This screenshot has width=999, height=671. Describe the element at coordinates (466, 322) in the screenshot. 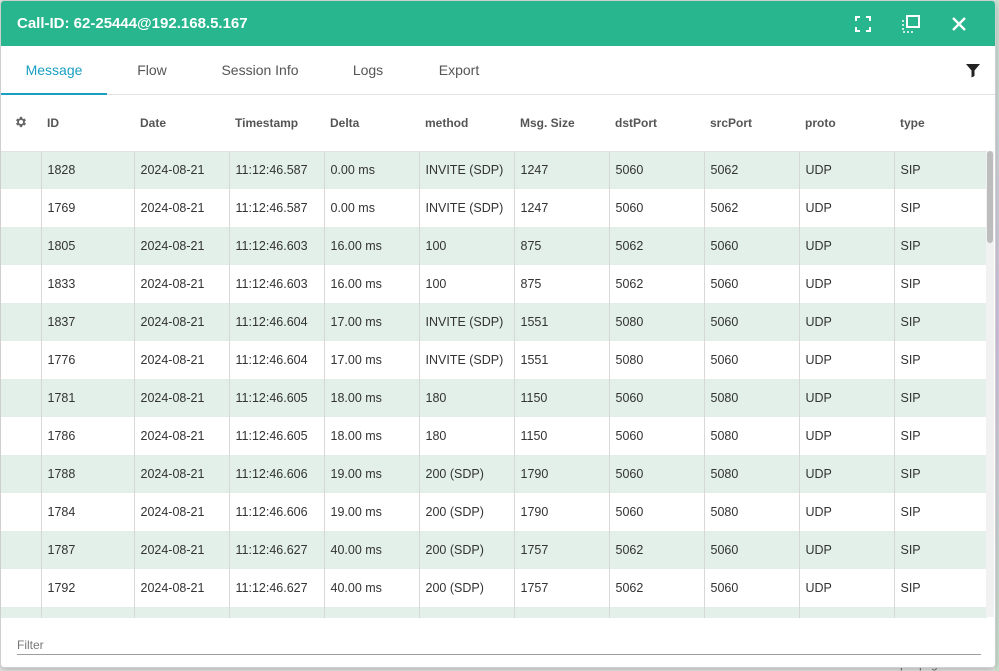

I see `table-cell: INVITE (SDP)` at that location.